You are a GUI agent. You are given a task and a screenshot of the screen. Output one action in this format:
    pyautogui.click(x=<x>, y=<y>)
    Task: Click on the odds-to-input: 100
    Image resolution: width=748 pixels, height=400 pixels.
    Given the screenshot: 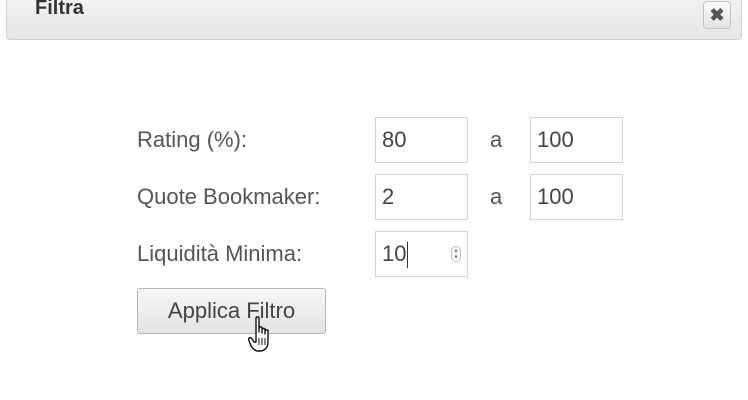 What is the action you would take?
    pyautogui.click(x=576, y=197)
    